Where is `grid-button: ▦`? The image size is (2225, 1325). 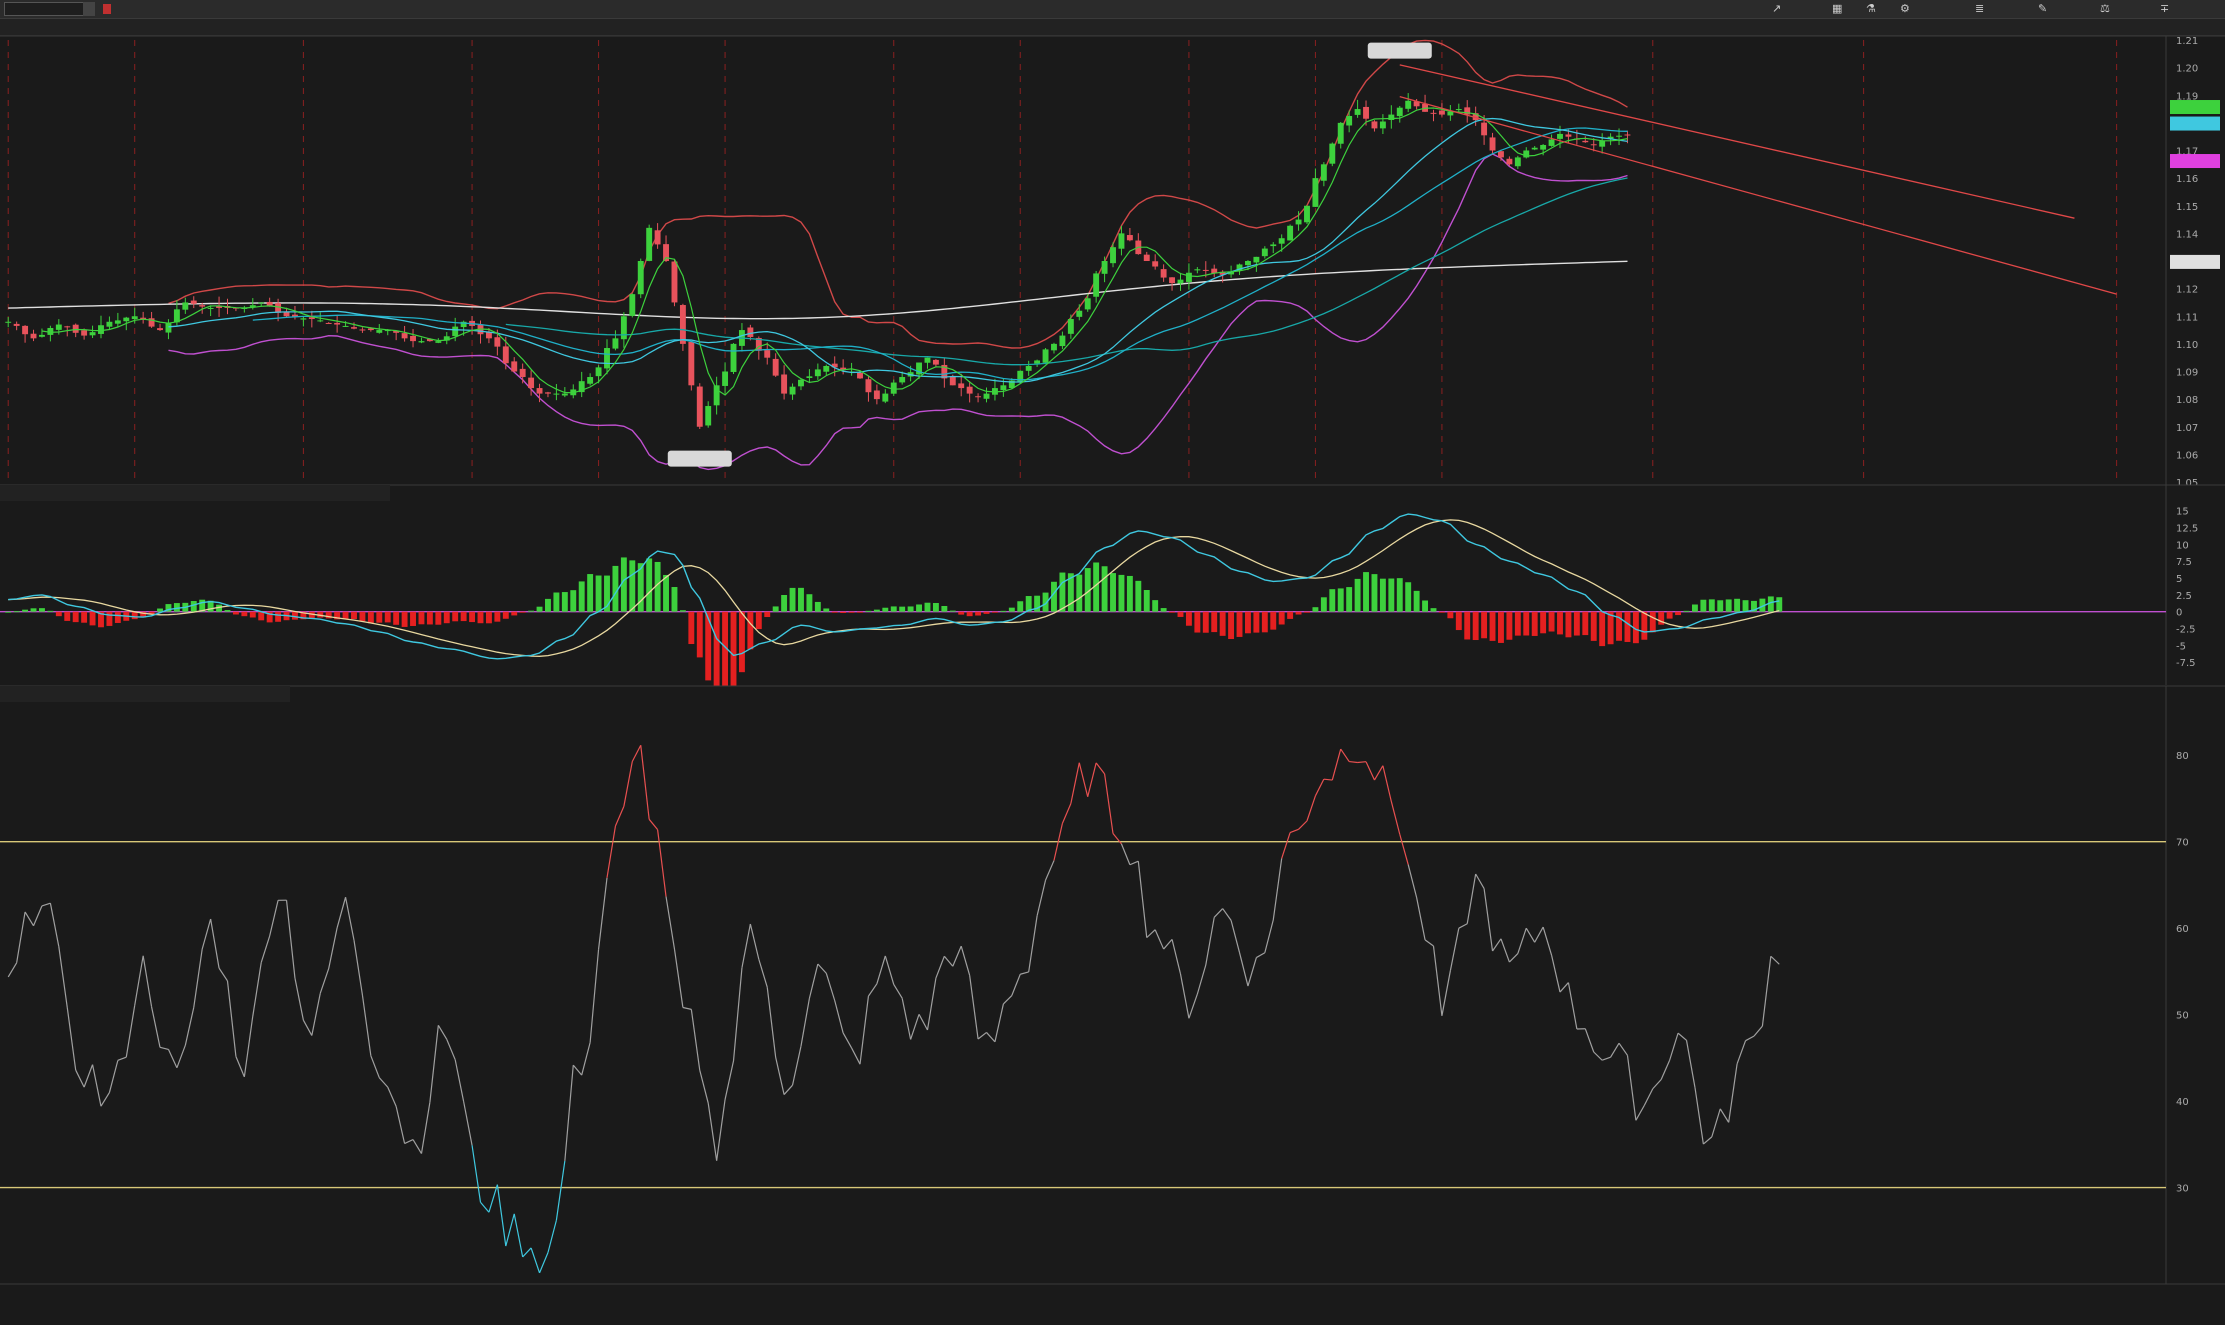
grid-button: ▦ is located at coordinates (1837, 8).